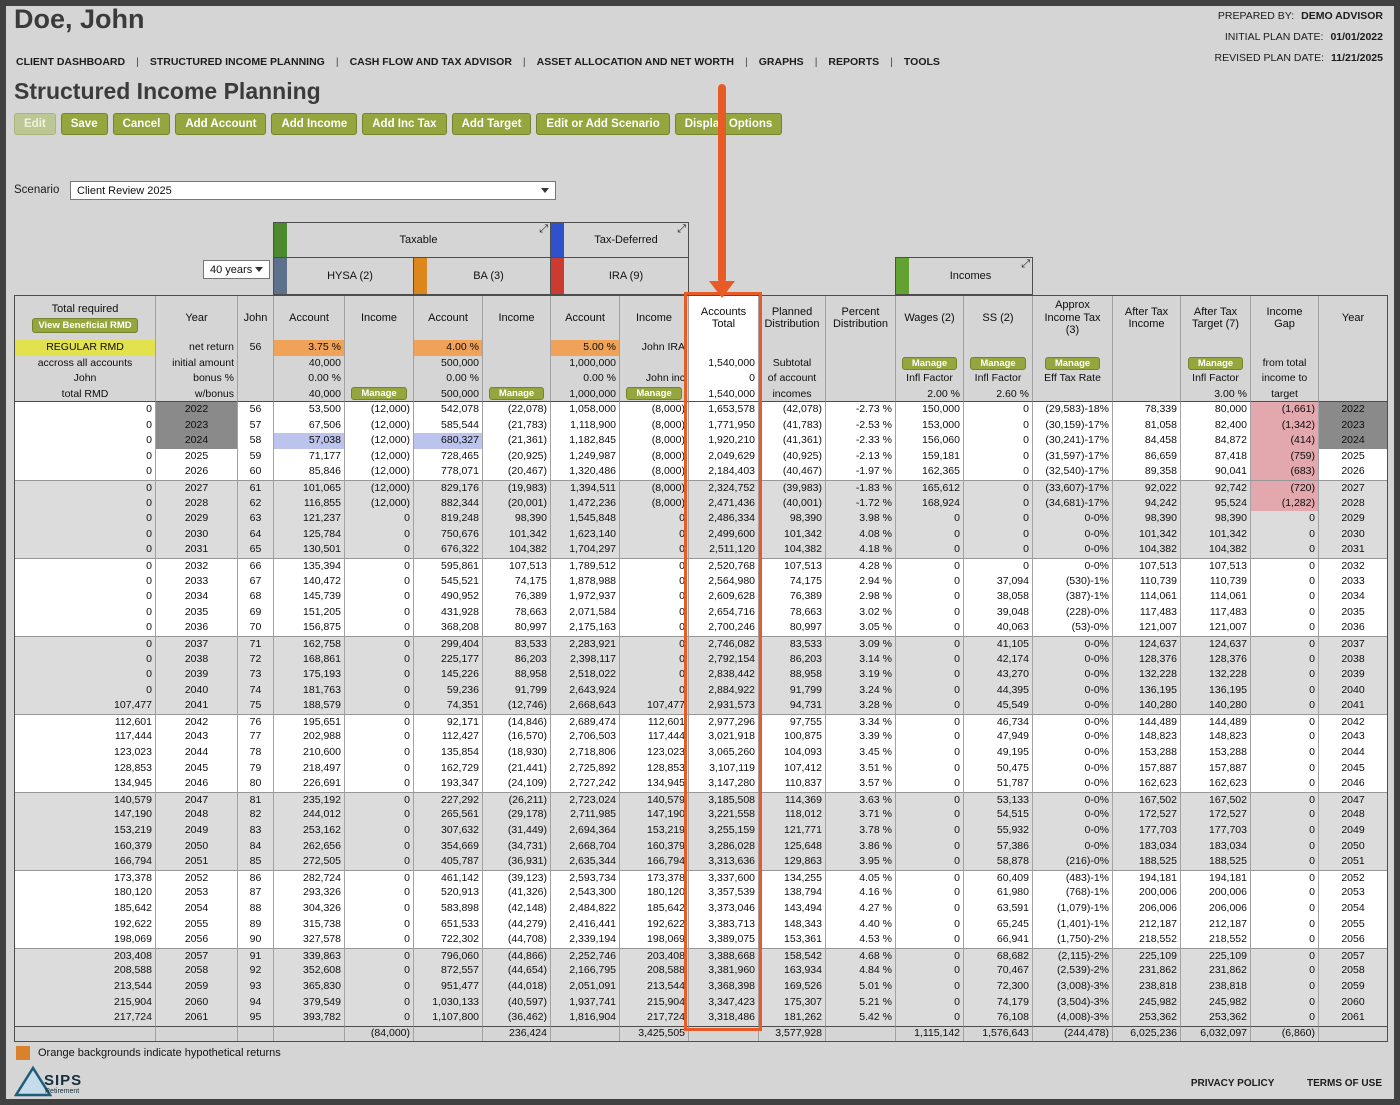 The height and width of the screenshot is (1105, 1400). Describe the element at coordinates (585, 456) in the screenshot. I see `cell-ira-account: 1,249,987` at that location.